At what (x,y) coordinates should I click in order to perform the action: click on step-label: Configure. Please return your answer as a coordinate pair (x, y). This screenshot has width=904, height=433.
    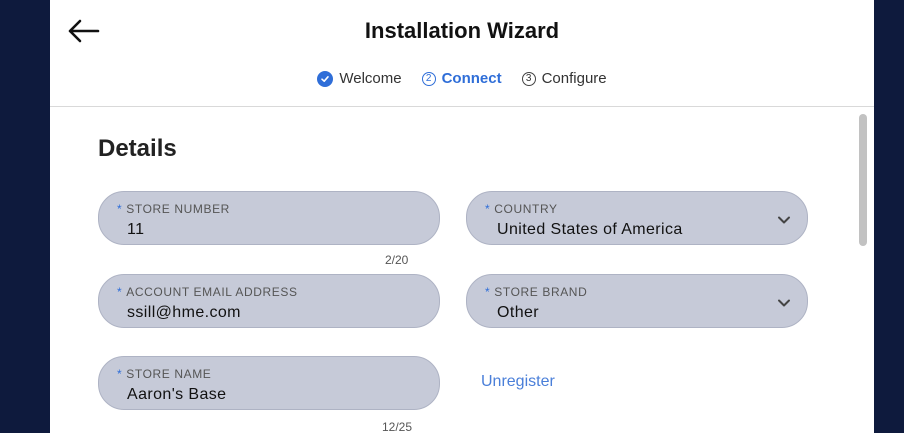
    Looking at the image, I should click on (574, 78).